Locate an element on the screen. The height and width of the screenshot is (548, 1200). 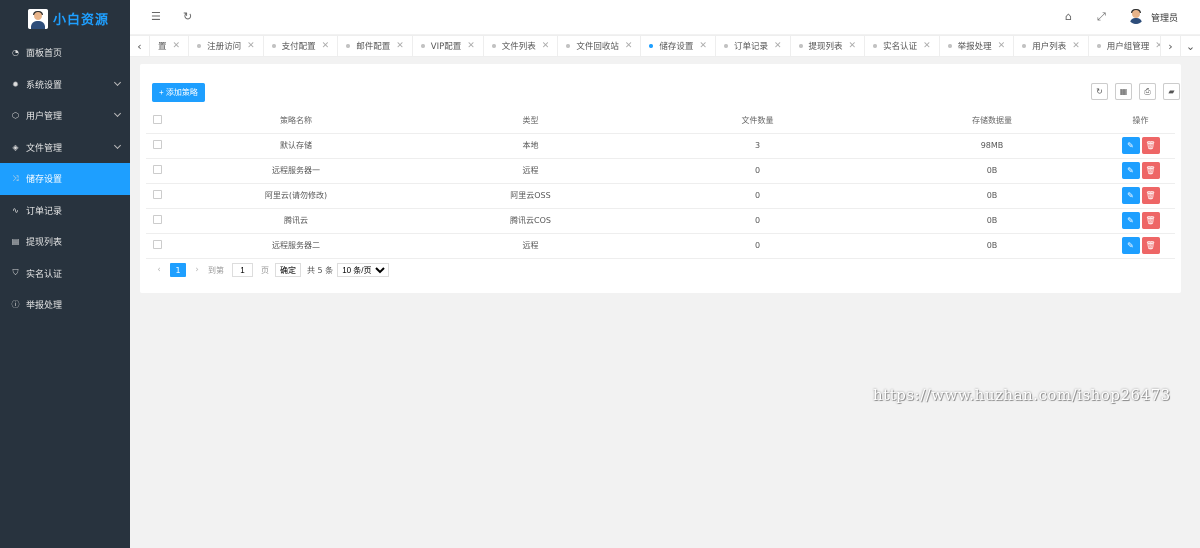
cell-name: 远程服务器一 is located at coordinates (296, 171).